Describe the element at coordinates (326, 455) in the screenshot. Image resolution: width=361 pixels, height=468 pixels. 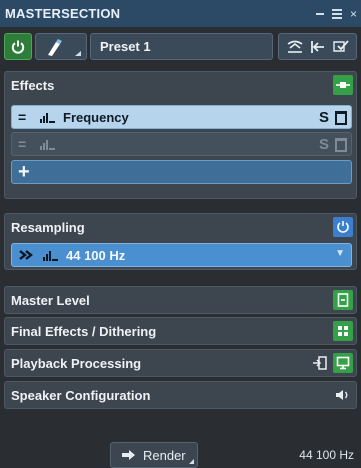
I see `sample-rate-readout: 44 100 Hz` at that location.